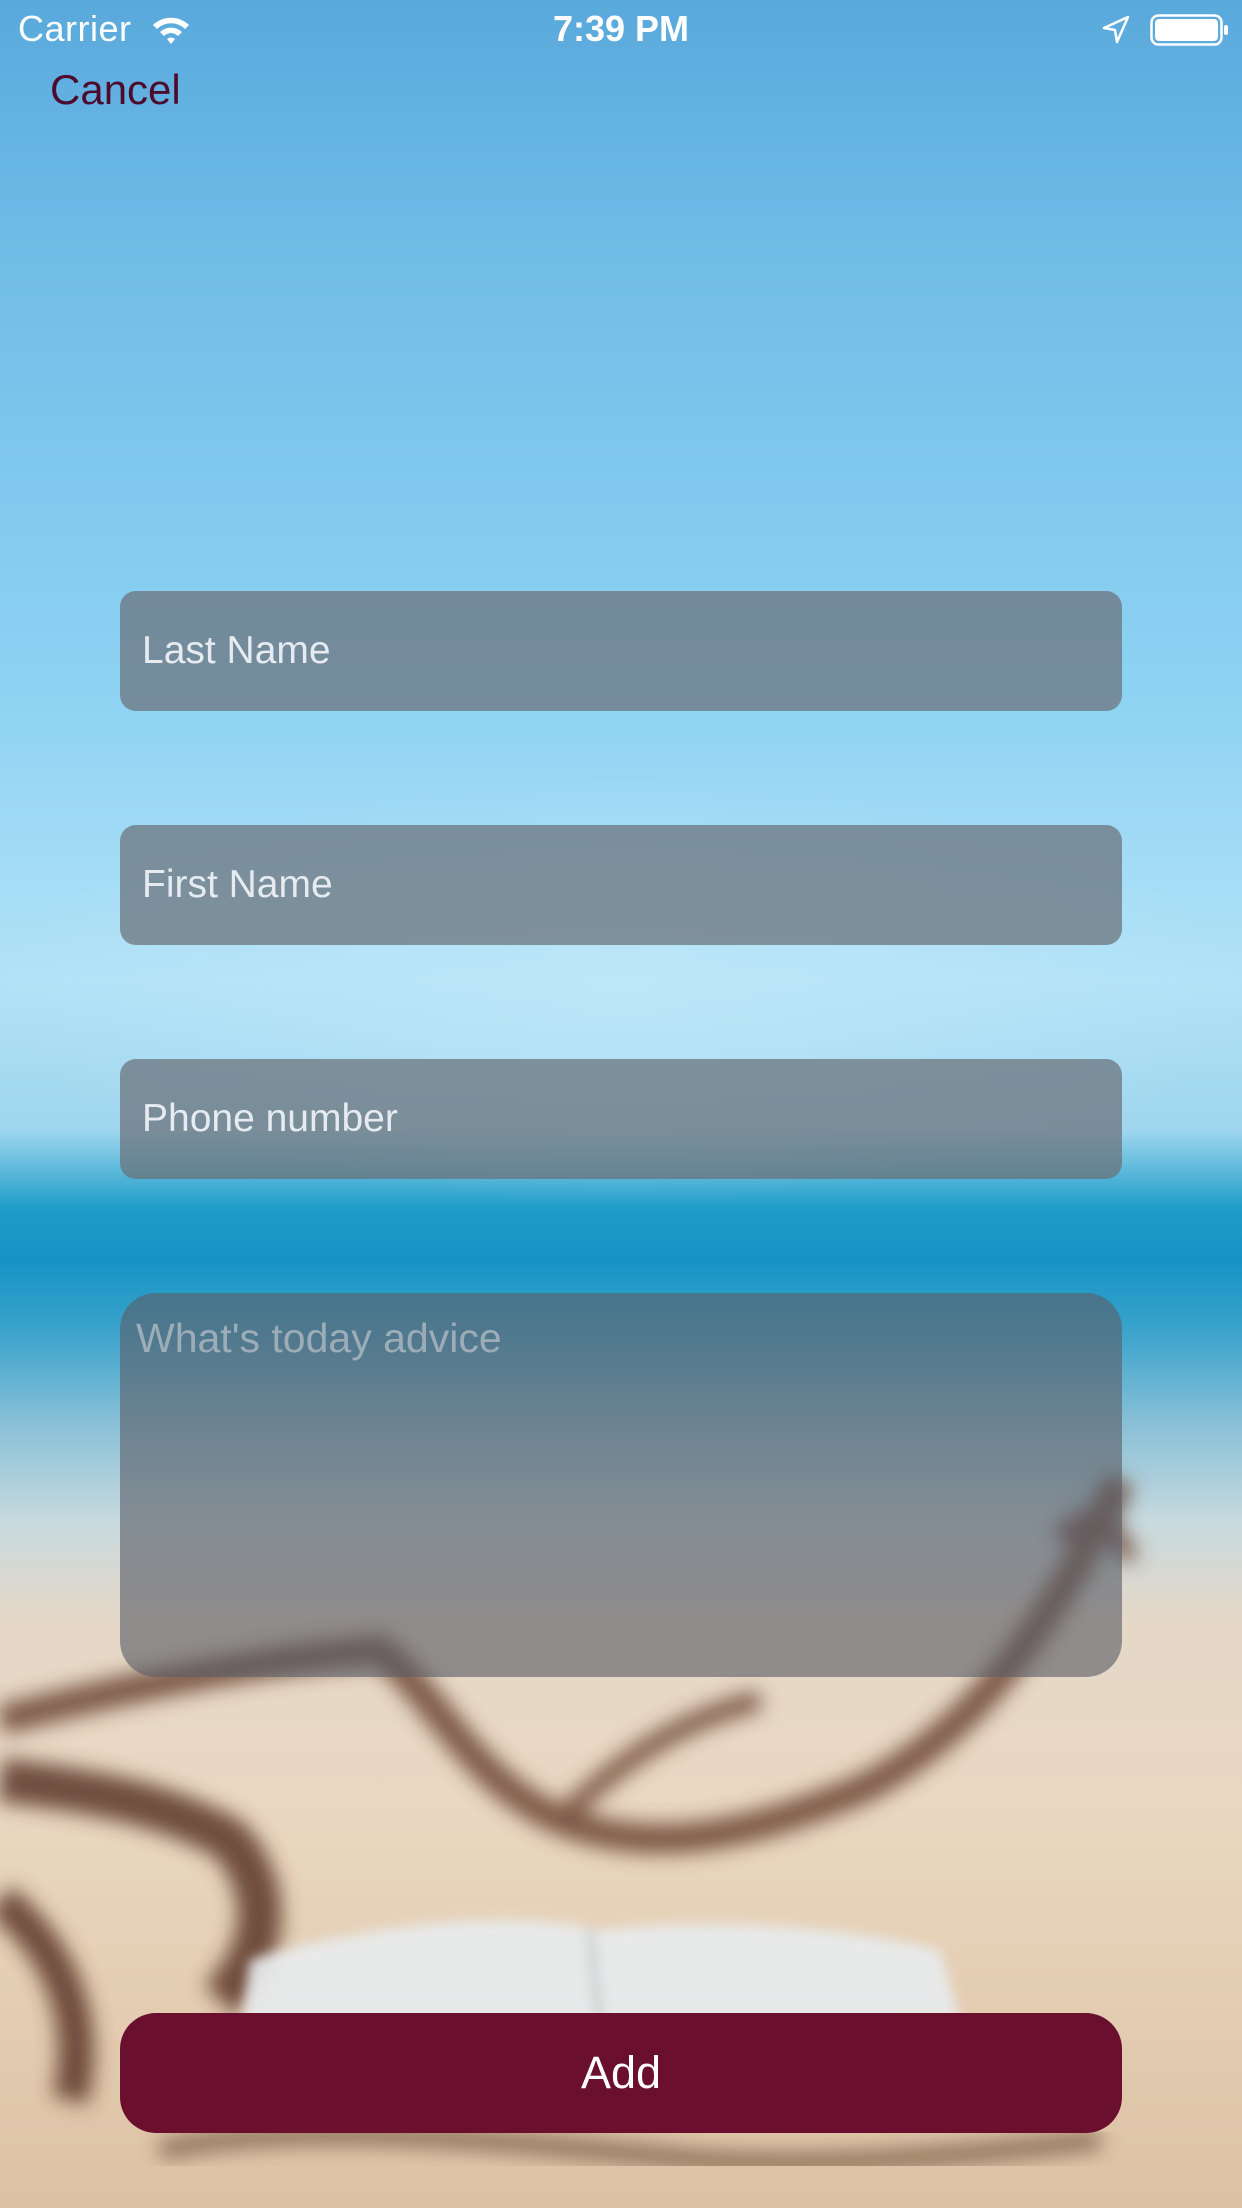 This screenshot has width=1242, height=2208. Describe the element at coordinates (1116, 29) in the screenshot. I see `location-arrow-icon` at that location.